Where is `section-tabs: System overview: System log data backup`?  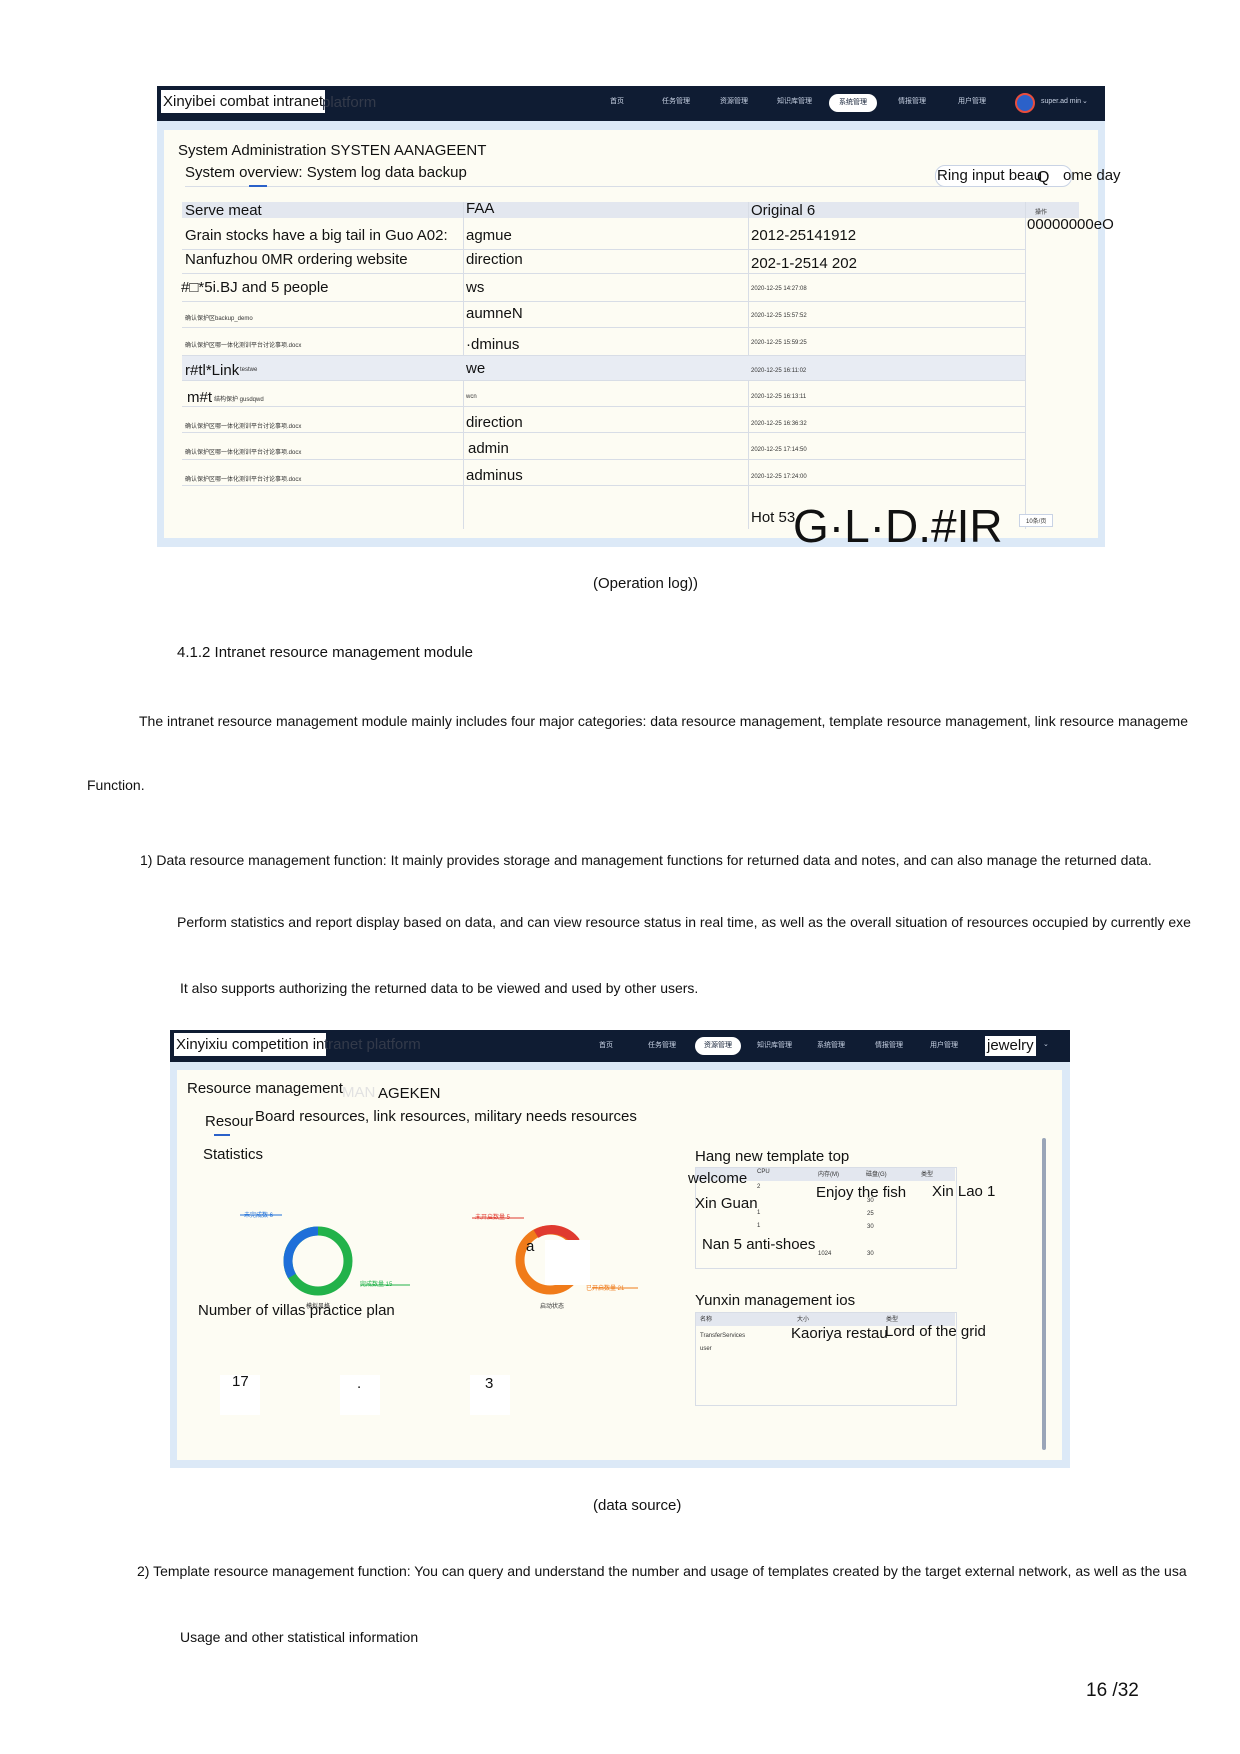
section-tabs: System overview: System log data backup is located at coordinates (326, 172).